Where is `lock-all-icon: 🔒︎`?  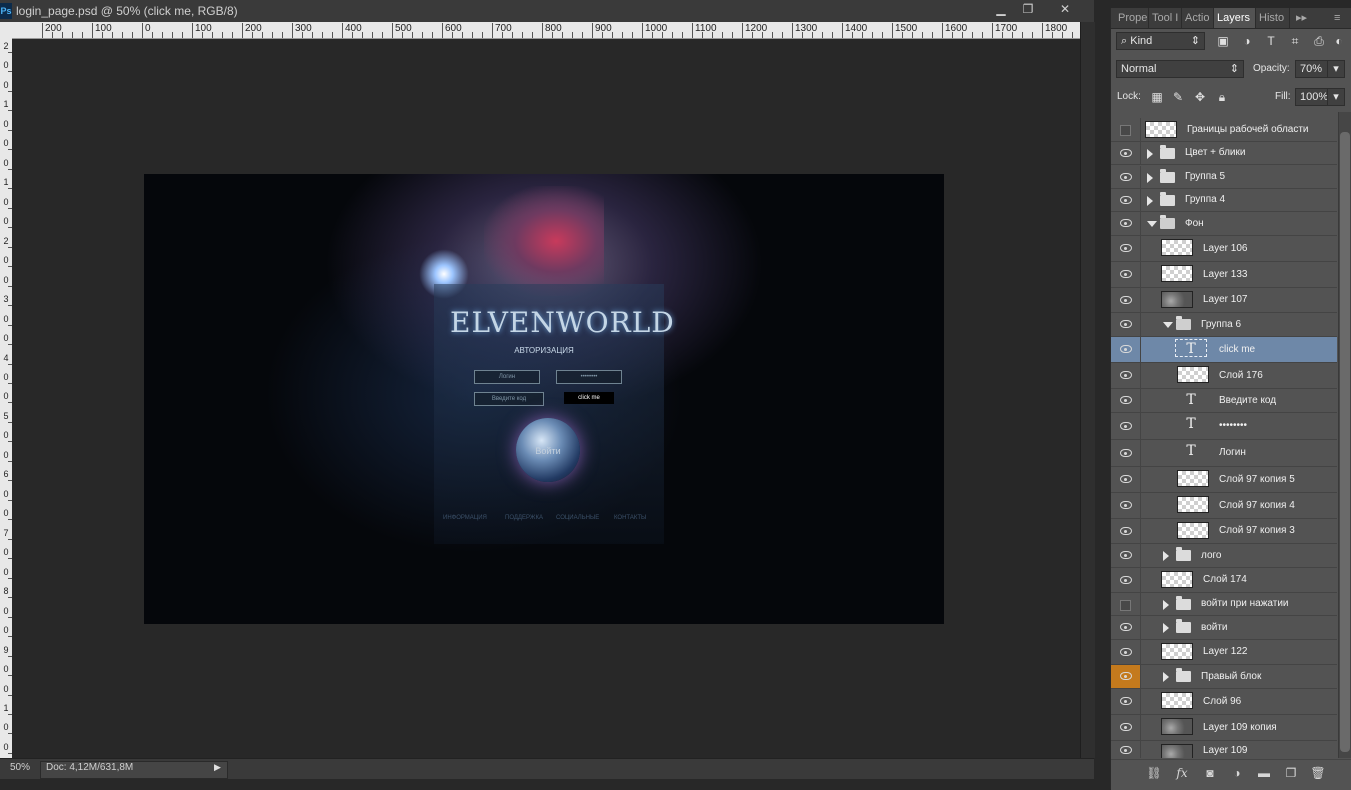
lock-all-icon: 🔒︎ is located at coordinates (1222, 97).